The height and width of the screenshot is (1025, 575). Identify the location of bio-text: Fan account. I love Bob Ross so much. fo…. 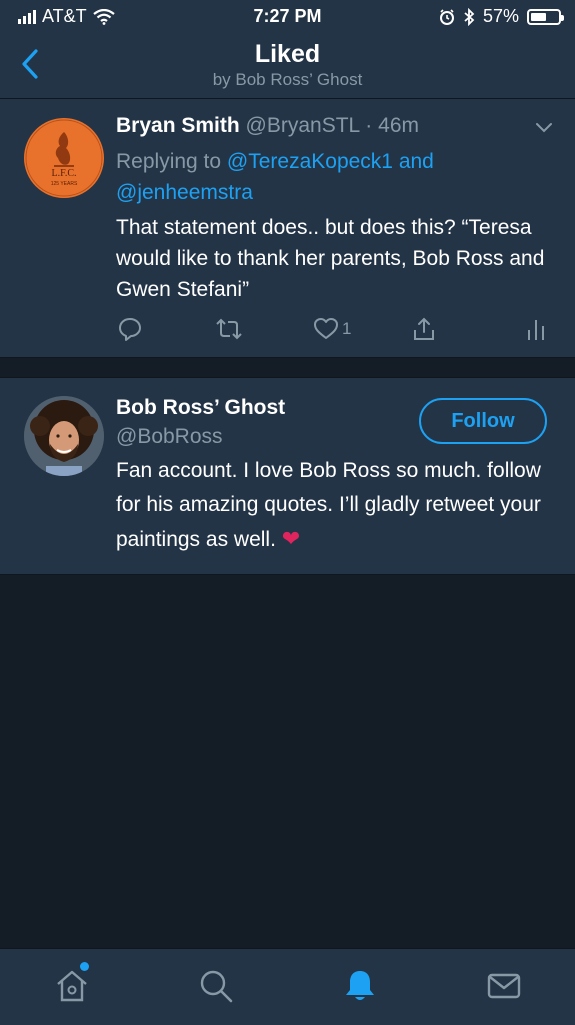
(328, 505).